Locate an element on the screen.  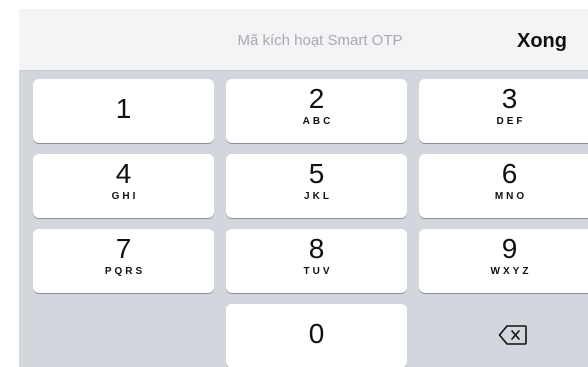
key-6: 6 MNO is located at coordinates (503, 186).